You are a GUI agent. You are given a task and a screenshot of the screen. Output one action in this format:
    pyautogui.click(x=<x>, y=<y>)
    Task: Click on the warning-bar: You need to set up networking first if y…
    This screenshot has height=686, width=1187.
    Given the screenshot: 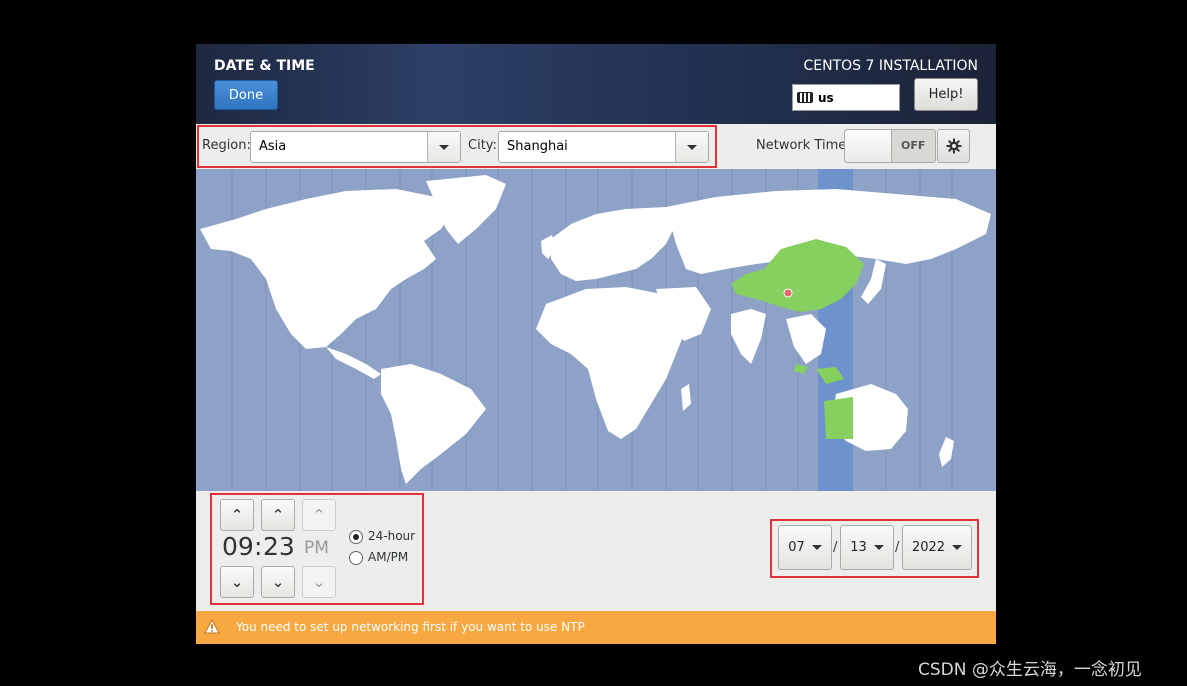 What is the action you would take?
    pyautogui.click(x=596, y=627)
    